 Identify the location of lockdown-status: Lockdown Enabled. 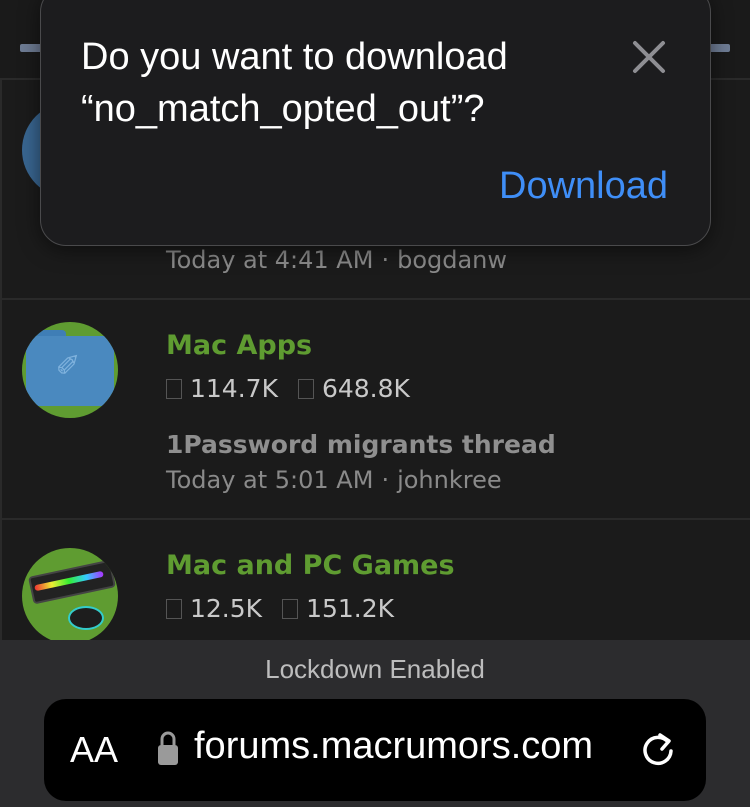
(375, 669).